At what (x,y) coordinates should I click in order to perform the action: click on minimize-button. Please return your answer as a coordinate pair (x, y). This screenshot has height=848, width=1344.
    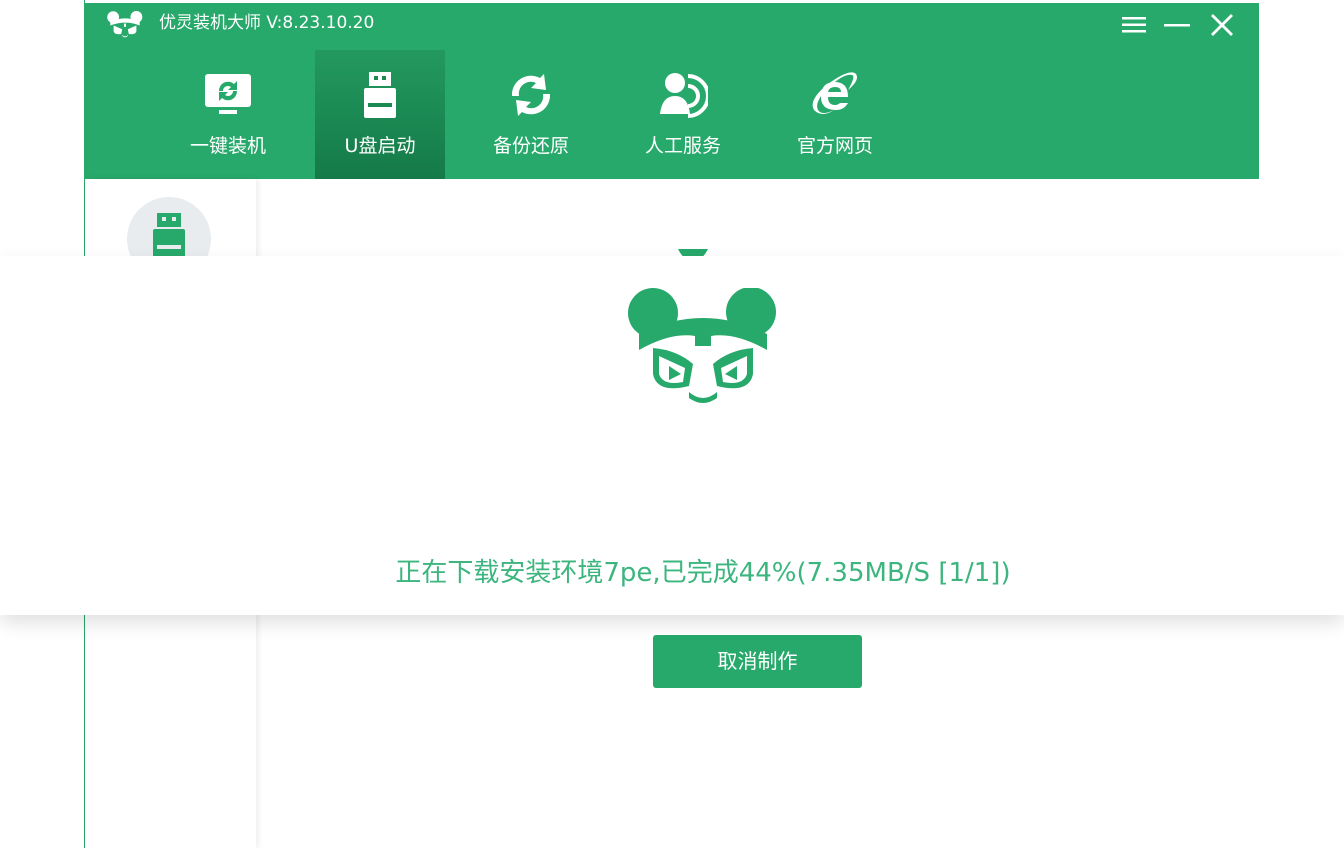
    Looking at the image, I should click on (1177, 25).